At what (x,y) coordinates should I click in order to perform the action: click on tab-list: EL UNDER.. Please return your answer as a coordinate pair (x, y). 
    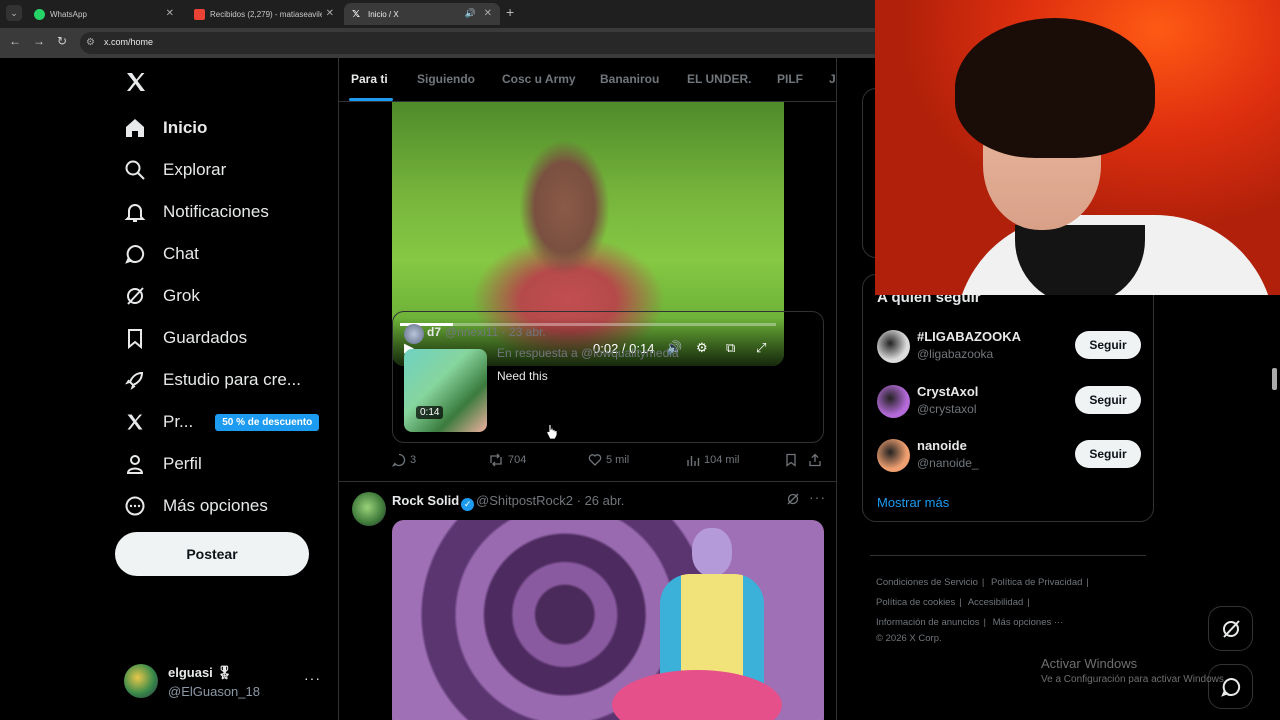
    Looking at the image, I should click on (719, 79).